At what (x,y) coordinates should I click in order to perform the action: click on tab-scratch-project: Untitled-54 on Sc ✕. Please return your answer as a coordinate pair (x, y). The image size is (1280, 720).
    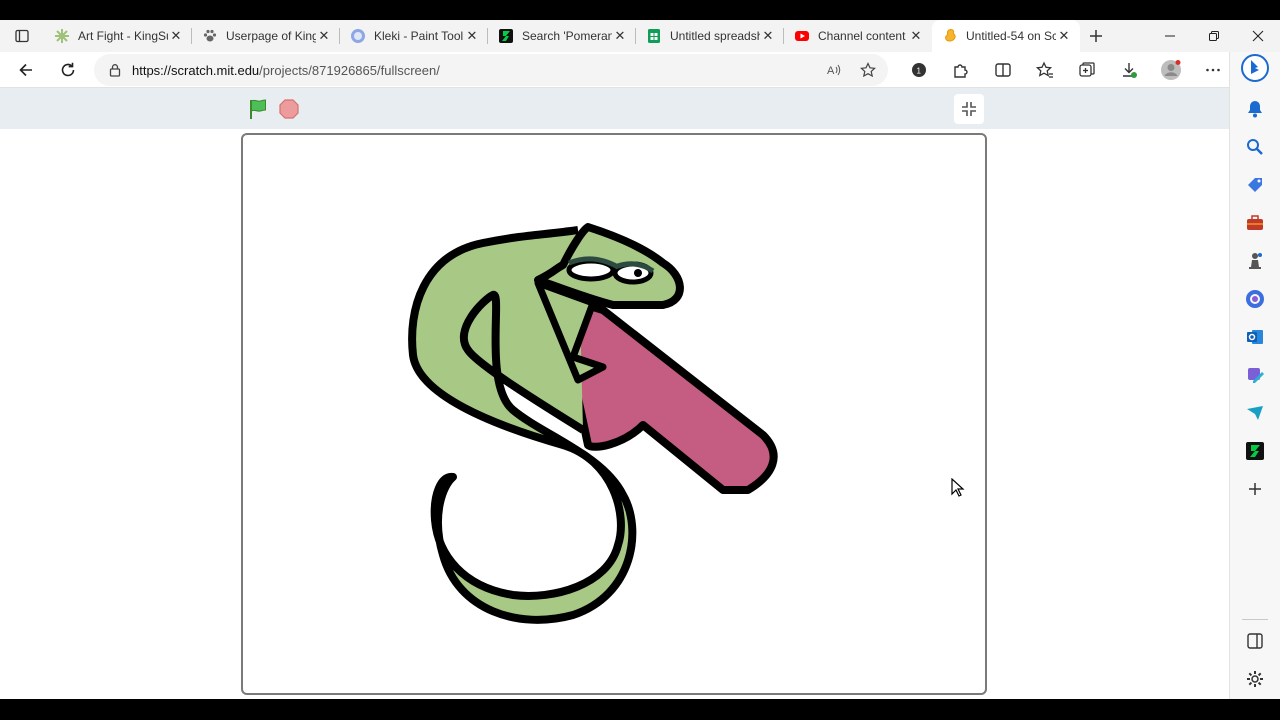
    Looking at the image, I should click on (1006, 36).